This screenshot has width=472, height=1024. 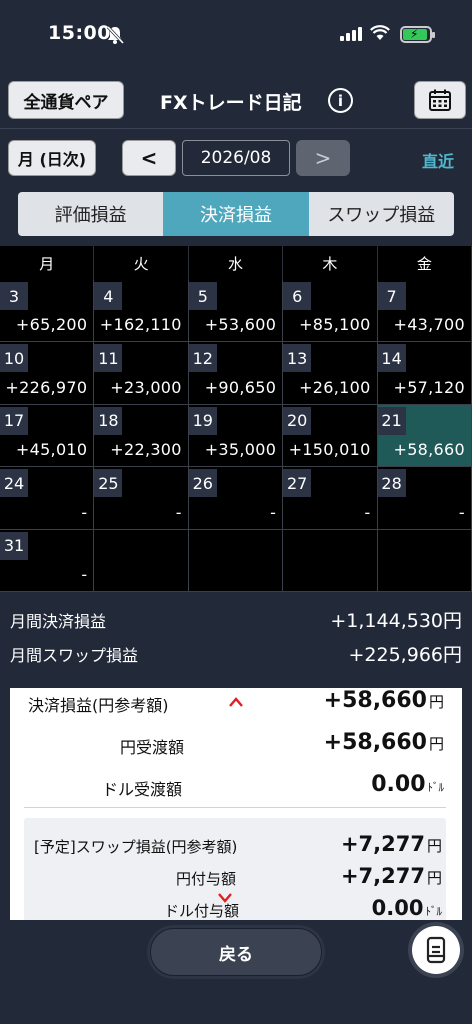 I want to click on day-number: 17, so click(x=14, y=420).